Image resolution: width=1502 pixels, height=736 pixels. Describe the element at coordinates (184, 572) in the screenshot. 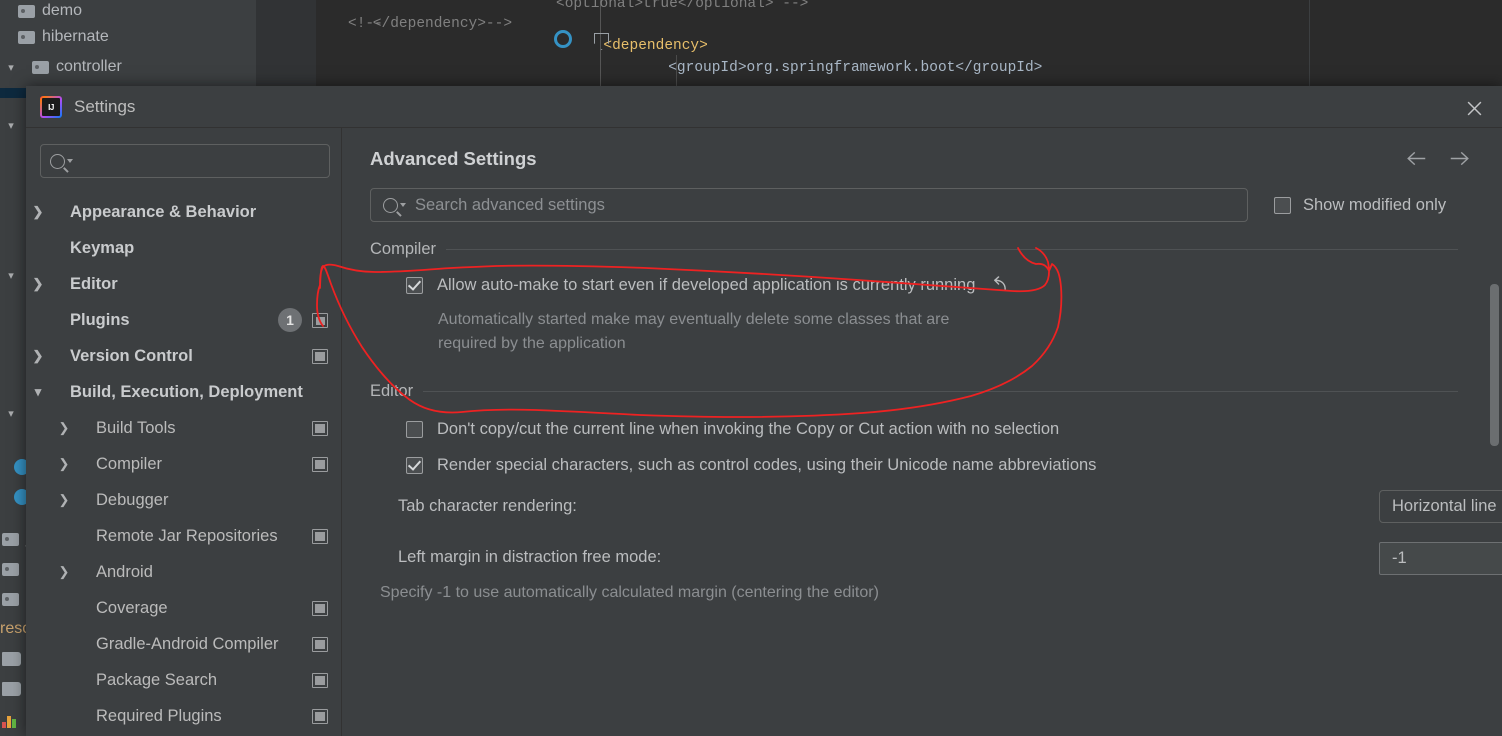

I see `sidebar-item-android: ❯ Android` at that location.